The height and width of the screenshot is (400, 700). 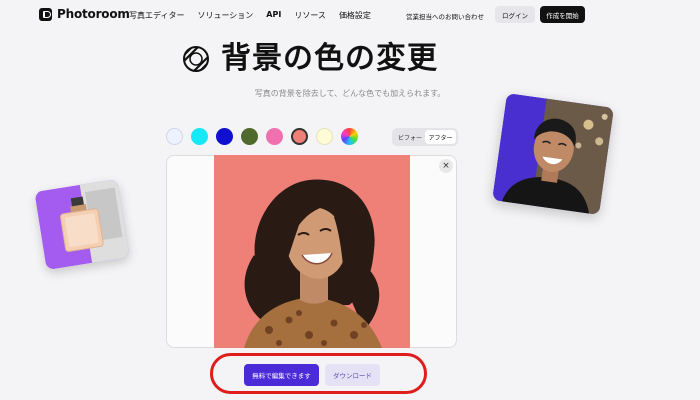 What do you see at coordinates (196, 59) in the screenshot?
I see `striped-circle-icon` at bounding box center [196, 59].